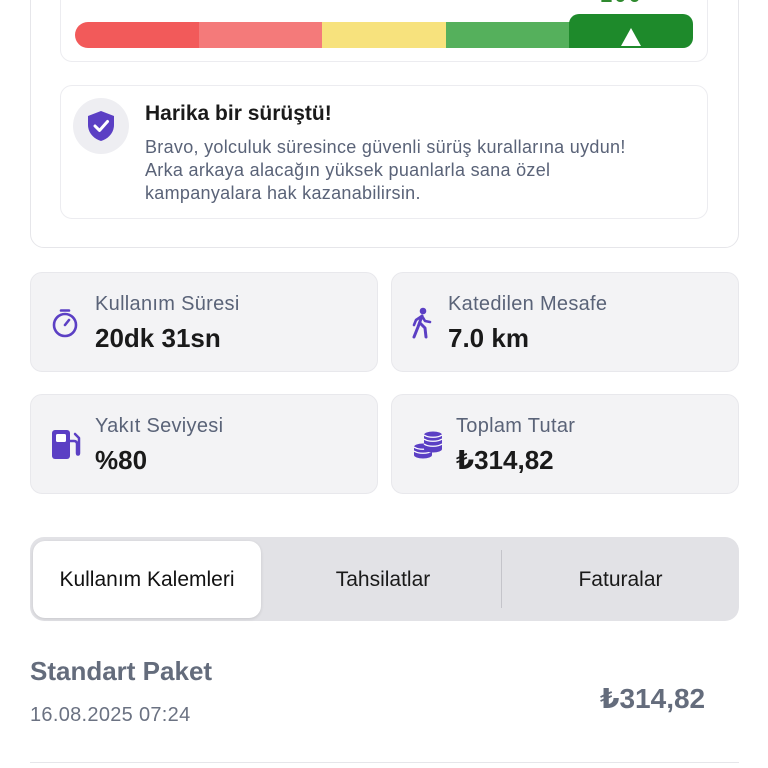 The width and height of the screenshot is (768, 768). I want to click on usage-item-price: ₺314,82, so click(653, 698).